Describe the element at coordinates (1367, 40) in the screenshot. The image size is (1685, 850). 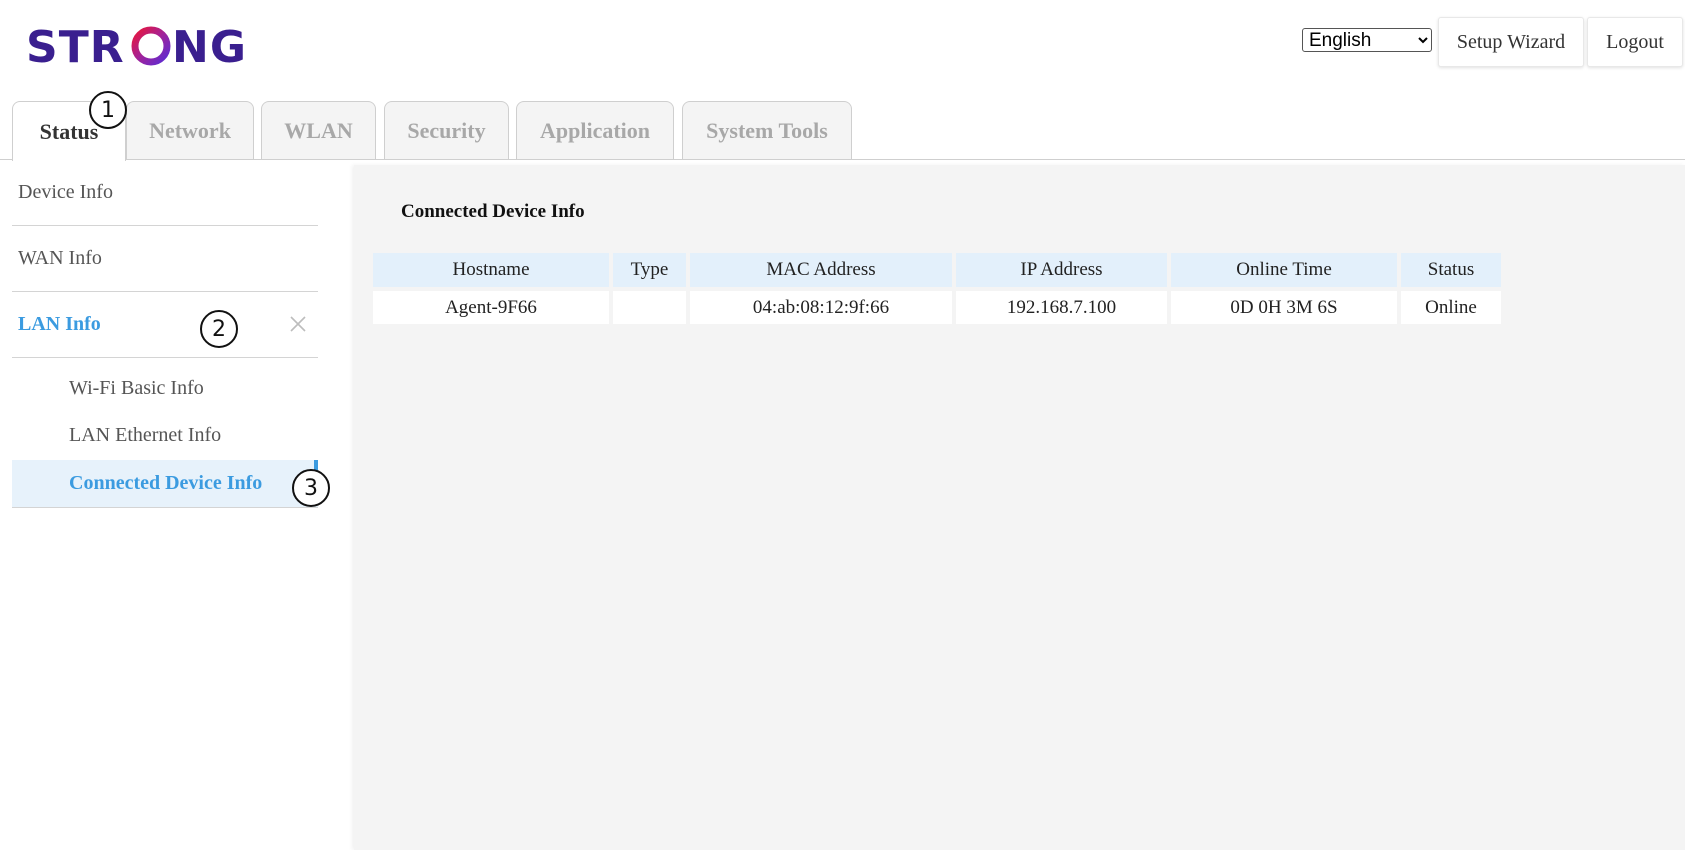
I see `language-select: English` at that location.